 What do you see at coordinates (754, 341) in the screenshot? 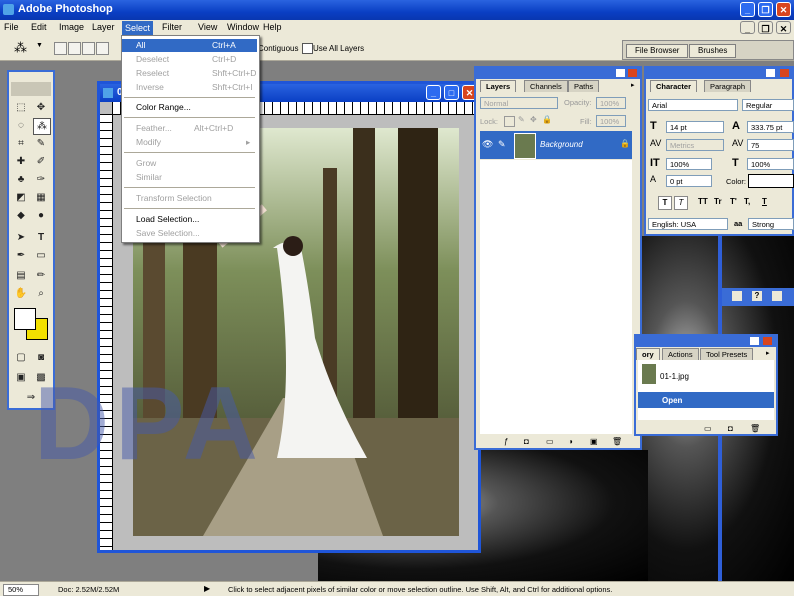
I see `panel-minimize-icon` at bounding box center [754, 341].